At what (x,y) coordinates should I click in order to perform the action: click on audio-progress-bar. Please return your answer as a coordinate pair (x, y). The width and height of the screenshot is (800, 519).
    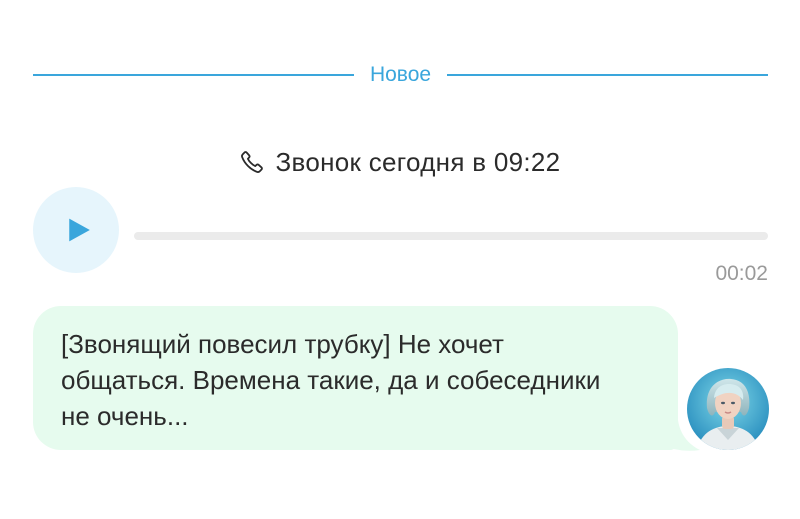
    Looking at the image, I should click on (451, 236).